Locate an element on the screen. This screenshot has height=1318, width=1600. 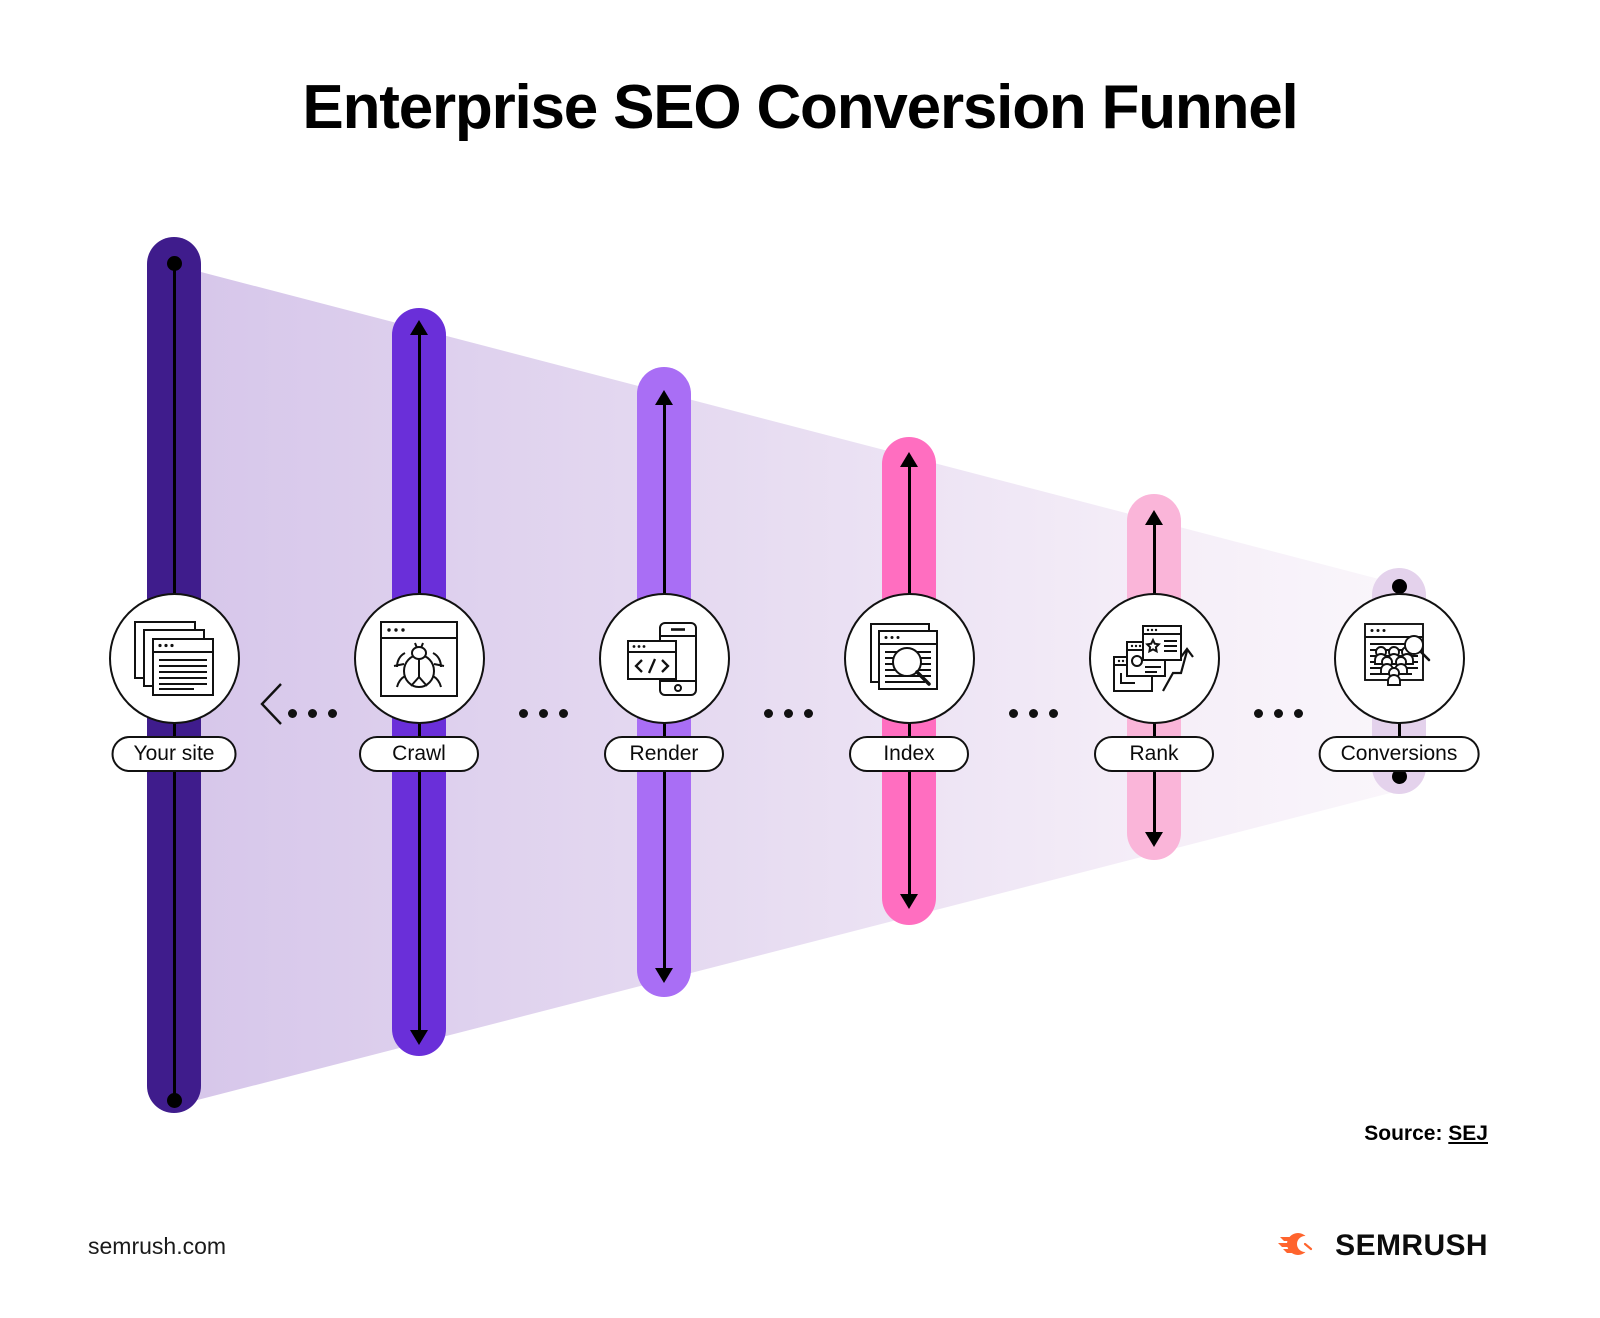
audience-funnel-magnifier-icon is located at coordinates (1399, 659).